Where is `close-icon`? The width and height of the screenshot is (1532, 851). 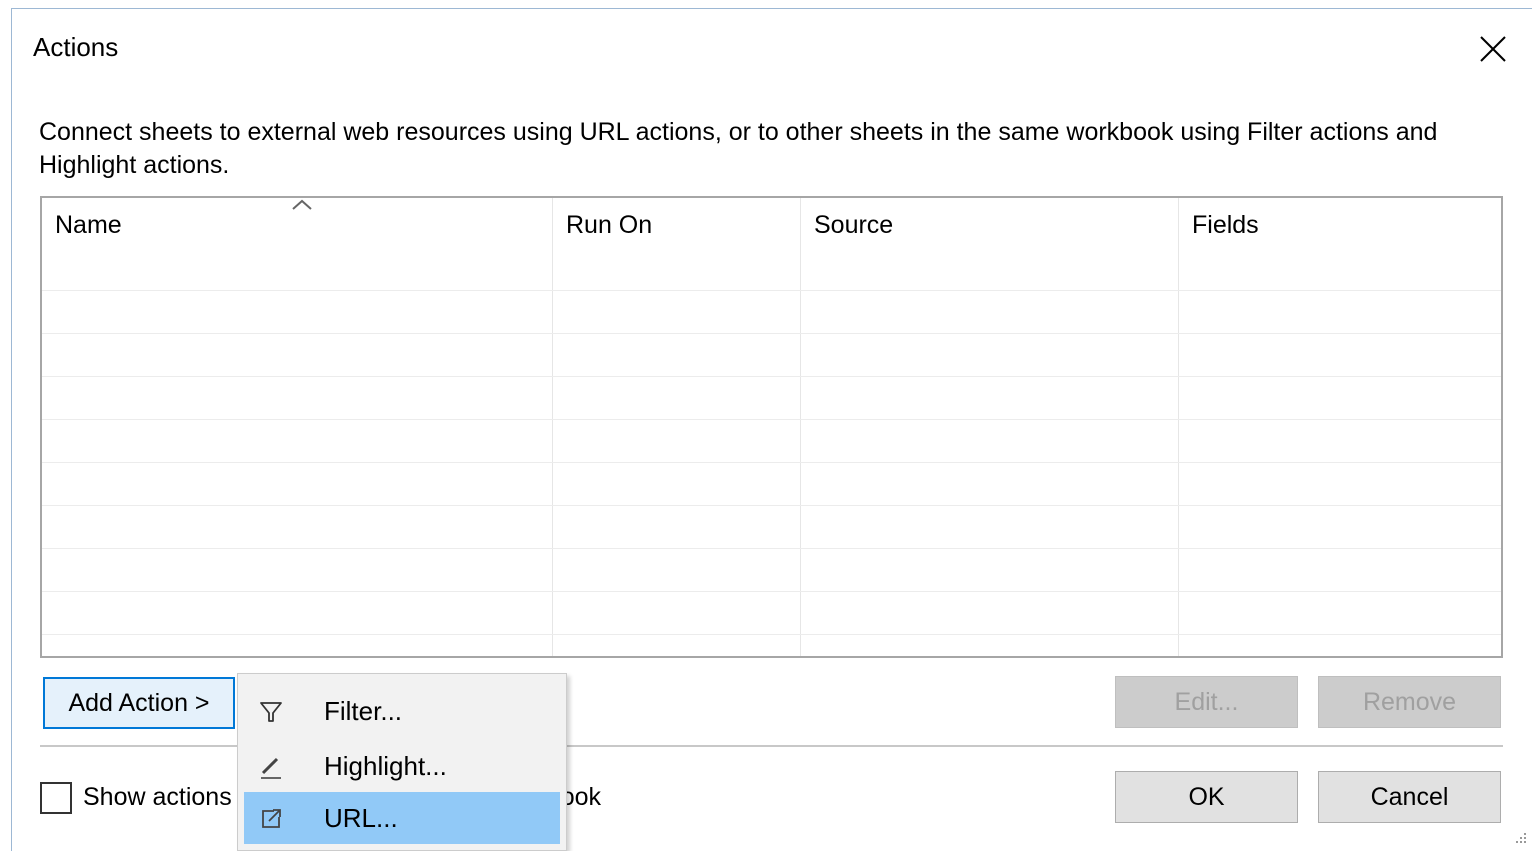 close-icon is located at coordinates (1493, 49).